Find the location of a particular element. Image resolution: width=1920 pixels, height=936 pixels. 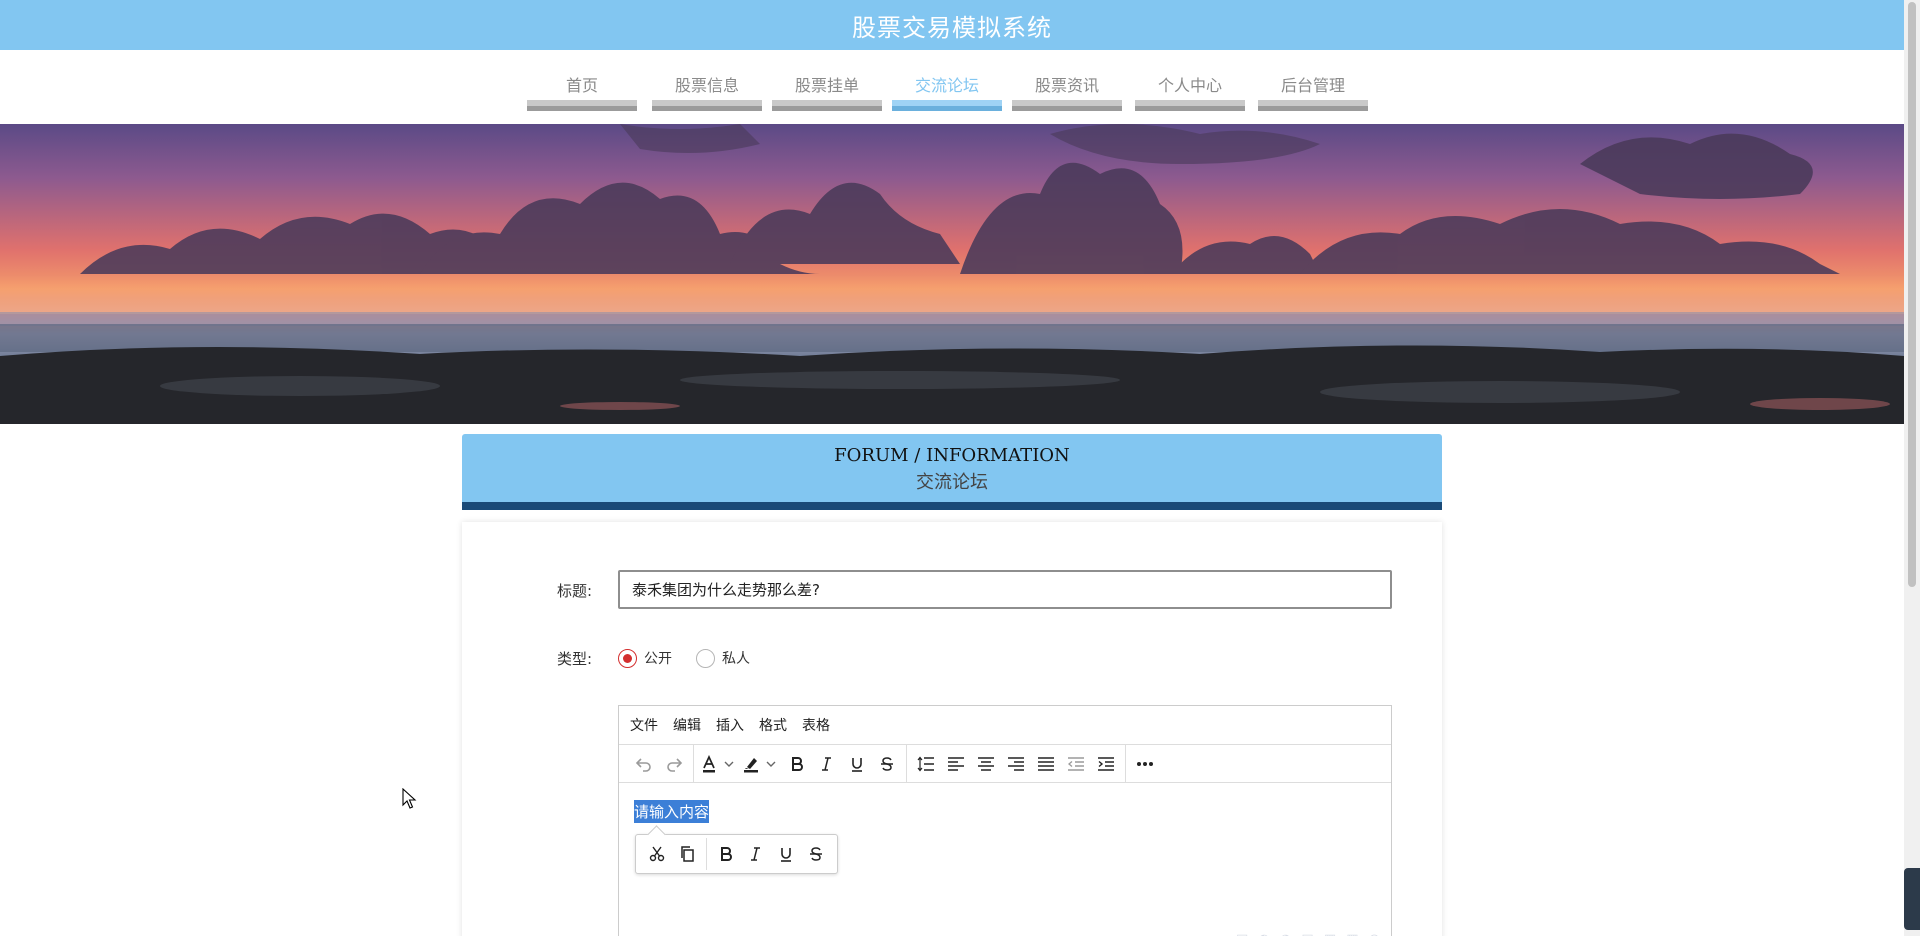

outdent-icon is located at coordinates (1076, 764).